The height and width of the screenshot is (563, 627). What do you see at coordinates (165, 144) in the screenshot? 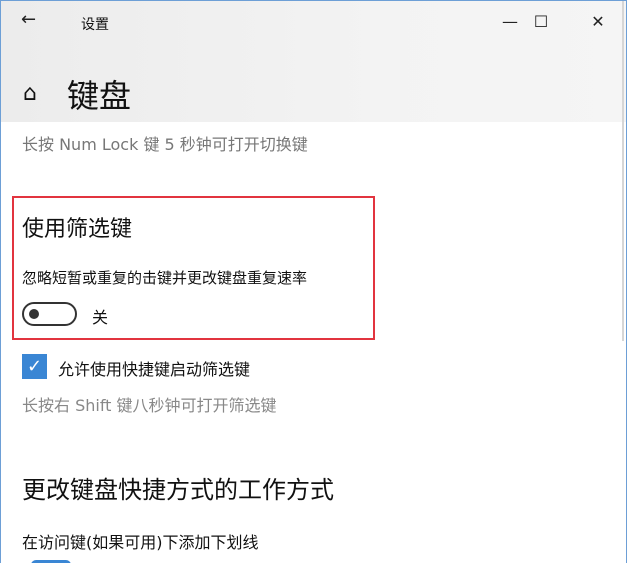
I see `toggle-keys-hint: 长按 Num Lock 键 5 秒钟可打开切换键` at bounding box center [165, 144].